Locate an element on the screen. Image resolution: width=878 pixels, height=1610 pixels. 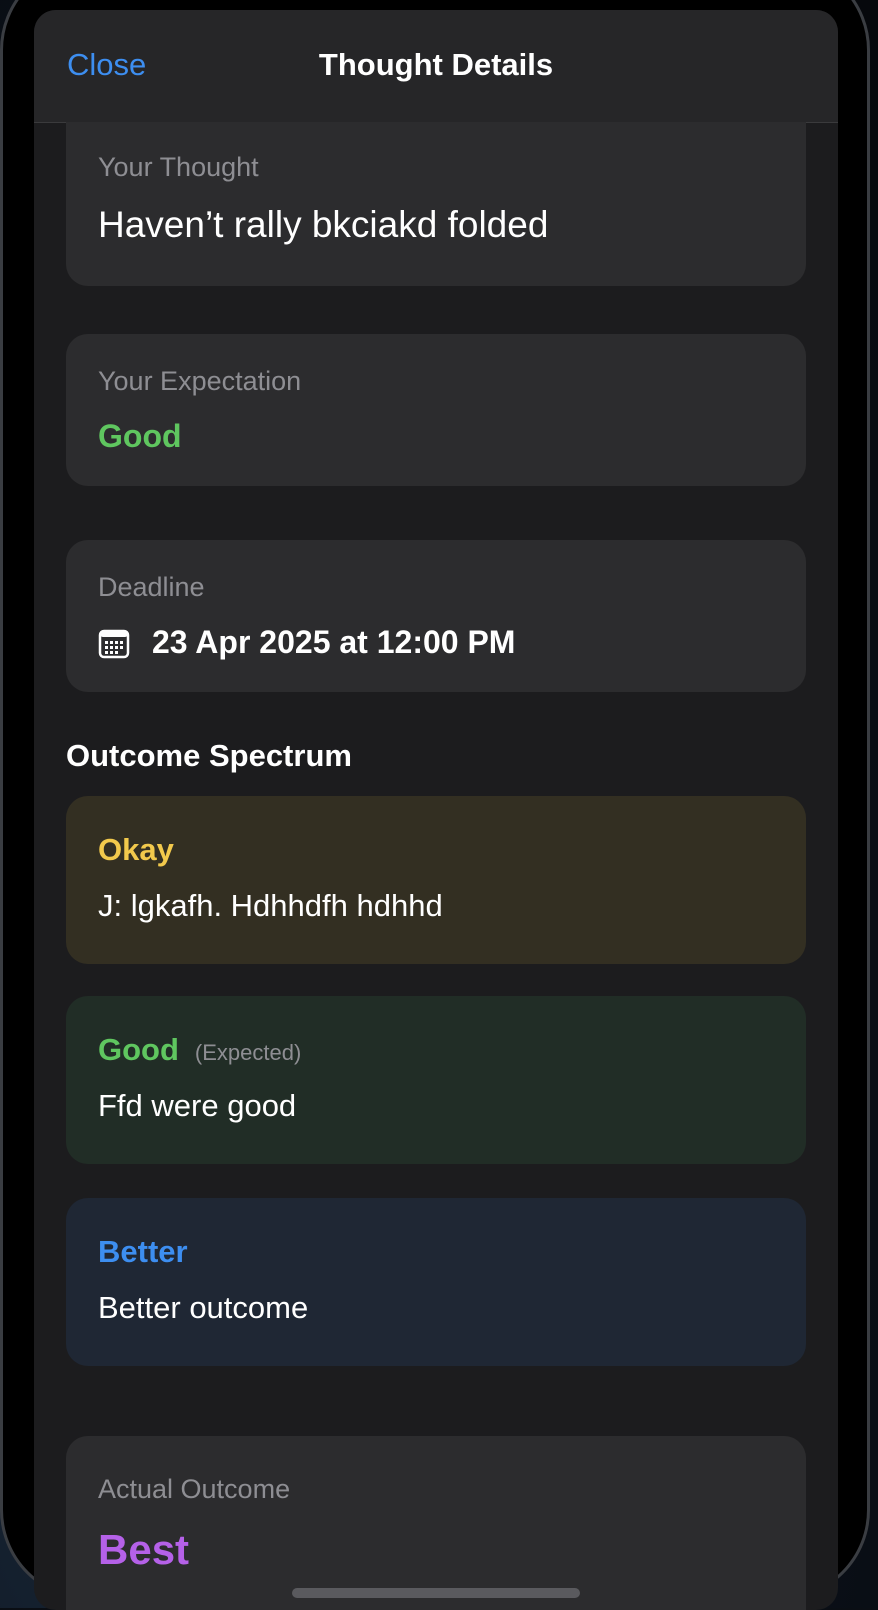
outcome-description: J: lgkafh. Hdhhdfh hdhhd is located at coordinates (270, 905).